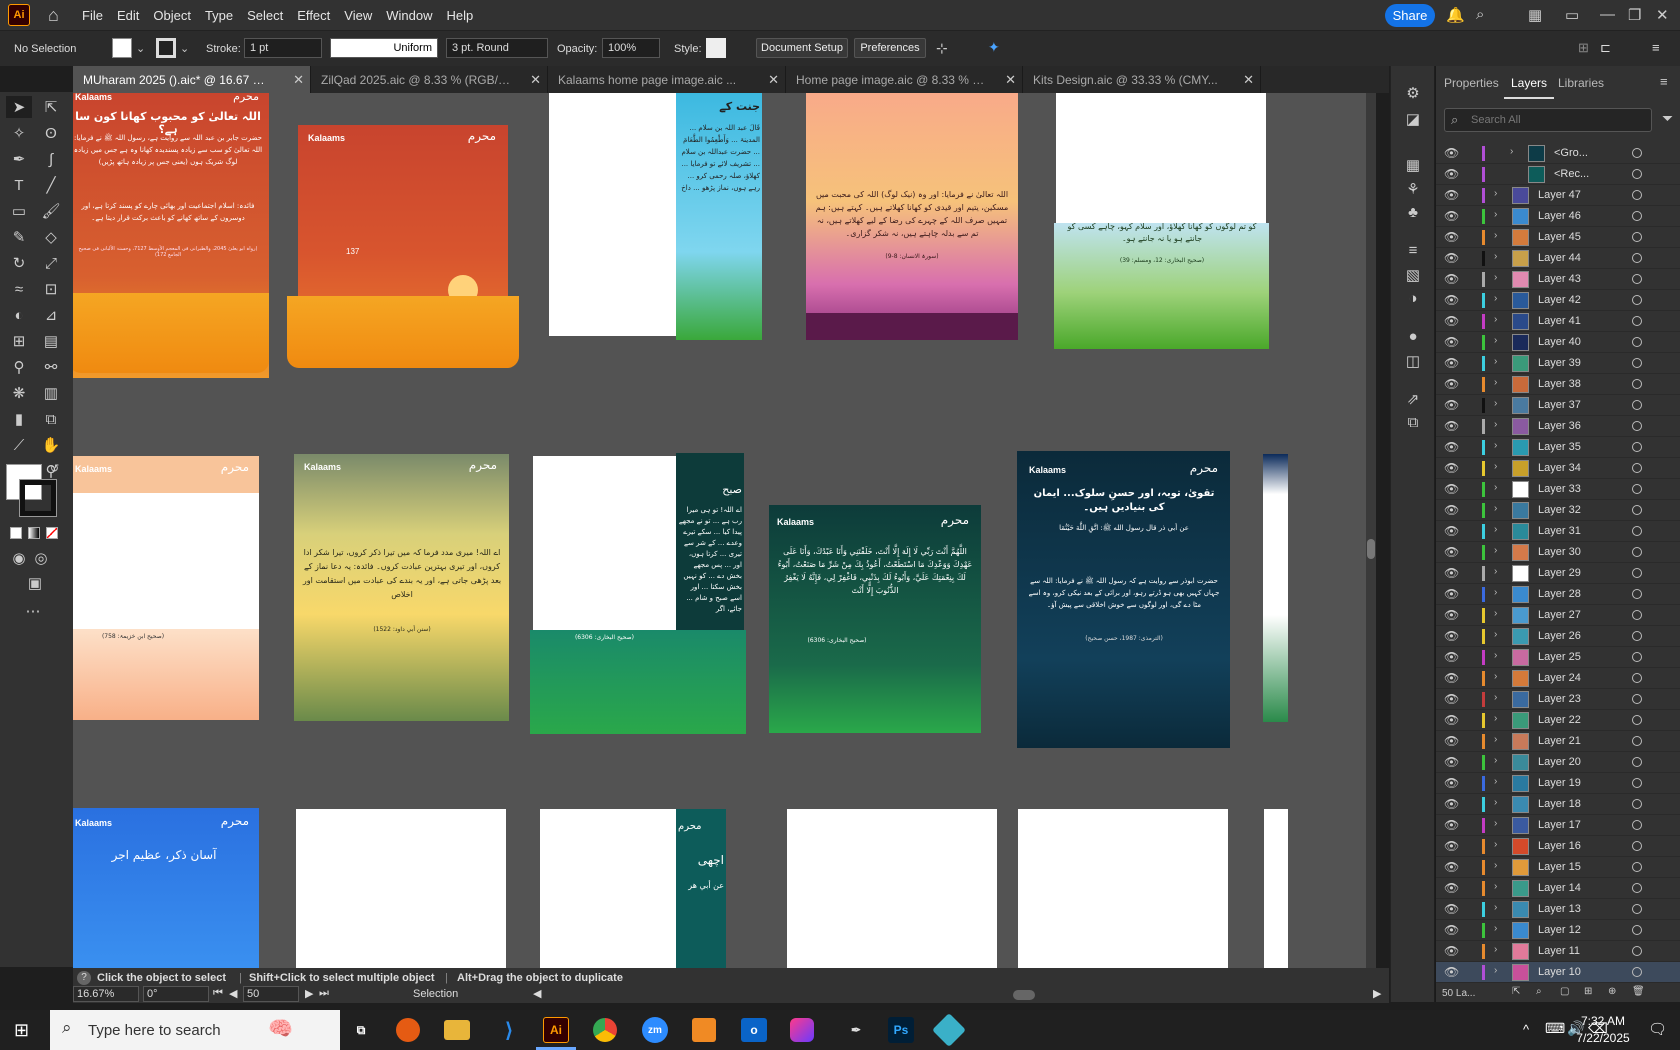 The image size is (1680, 1050). What do you see at coordinates (892, 888) in the screenshot?
I see `artboard-15-blank` at bounding box center [892, 888].